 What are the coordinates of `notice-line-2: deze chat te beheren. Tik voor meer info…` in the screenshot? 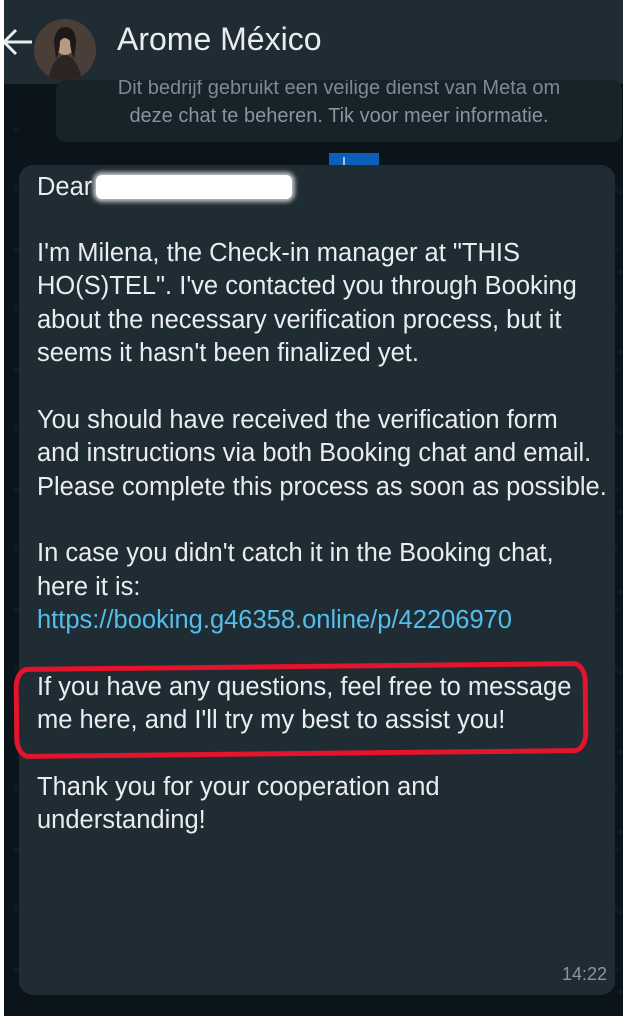 It's located at (339, 116).